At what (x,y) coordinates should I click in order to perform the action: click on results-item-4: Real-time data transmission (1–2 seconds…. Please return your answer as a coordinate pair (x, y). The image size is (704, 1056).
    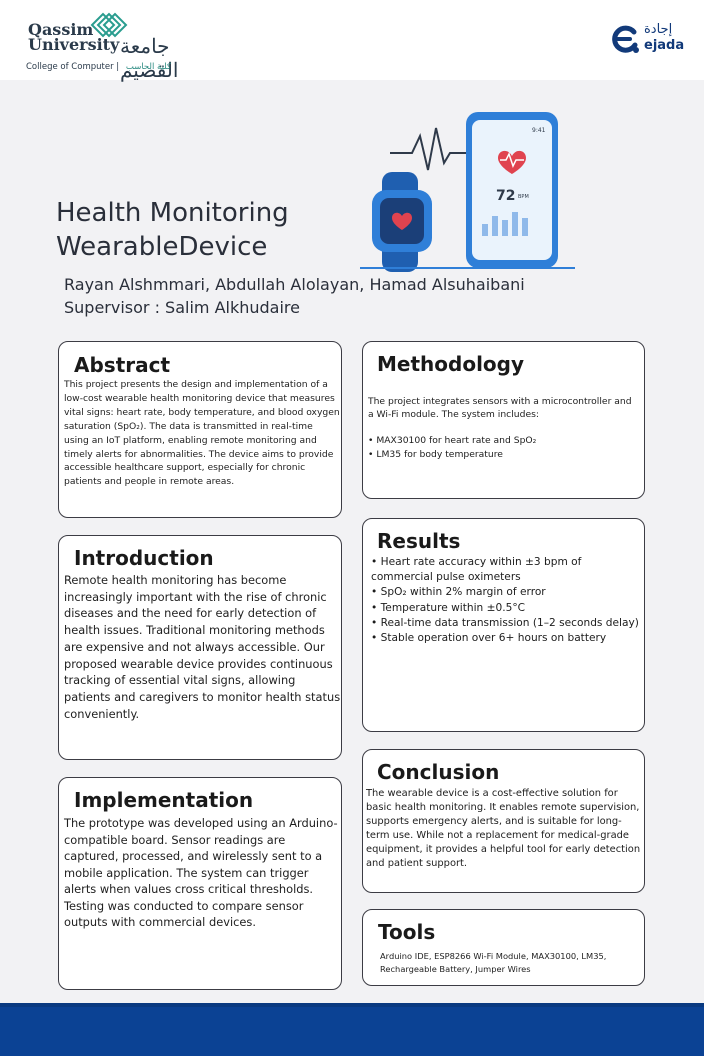
    Looking at the image, I should click on (509, 622).